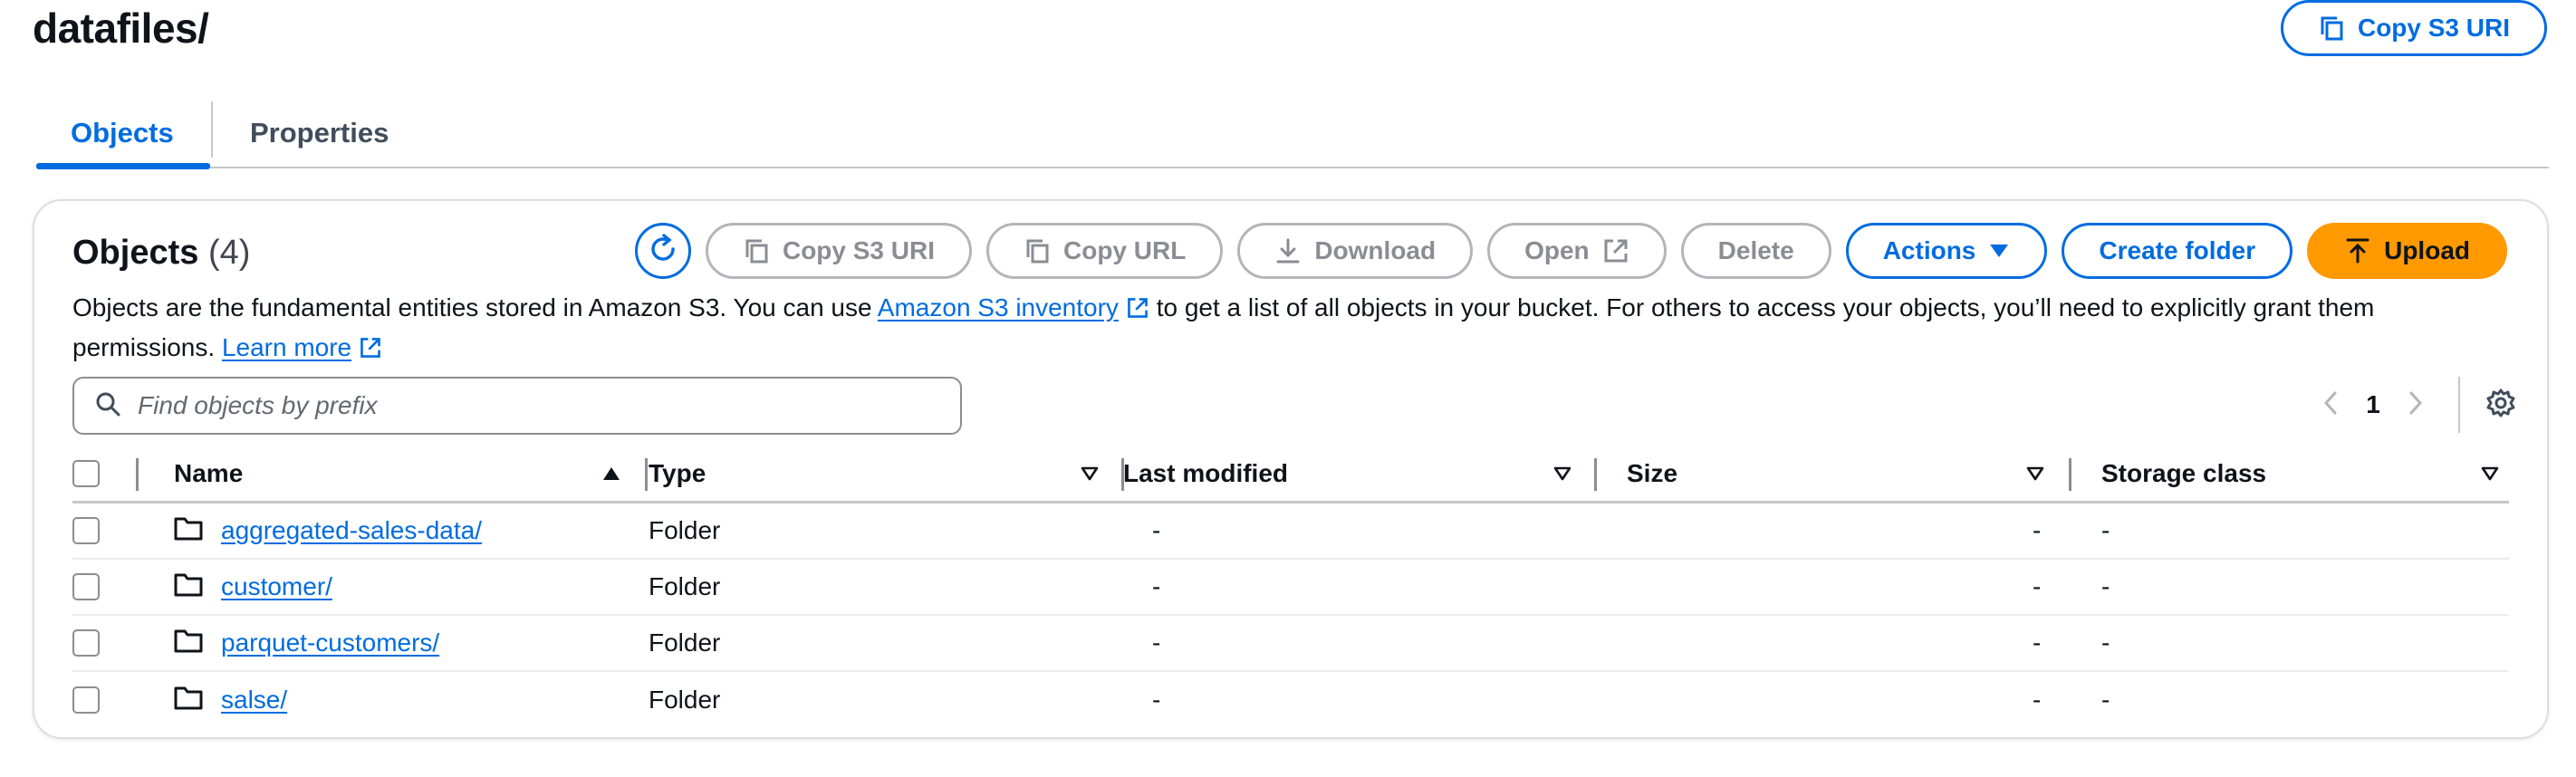 The image size is (2576, 777). I want to click on current-page-number: 1, so click(2373, 404).